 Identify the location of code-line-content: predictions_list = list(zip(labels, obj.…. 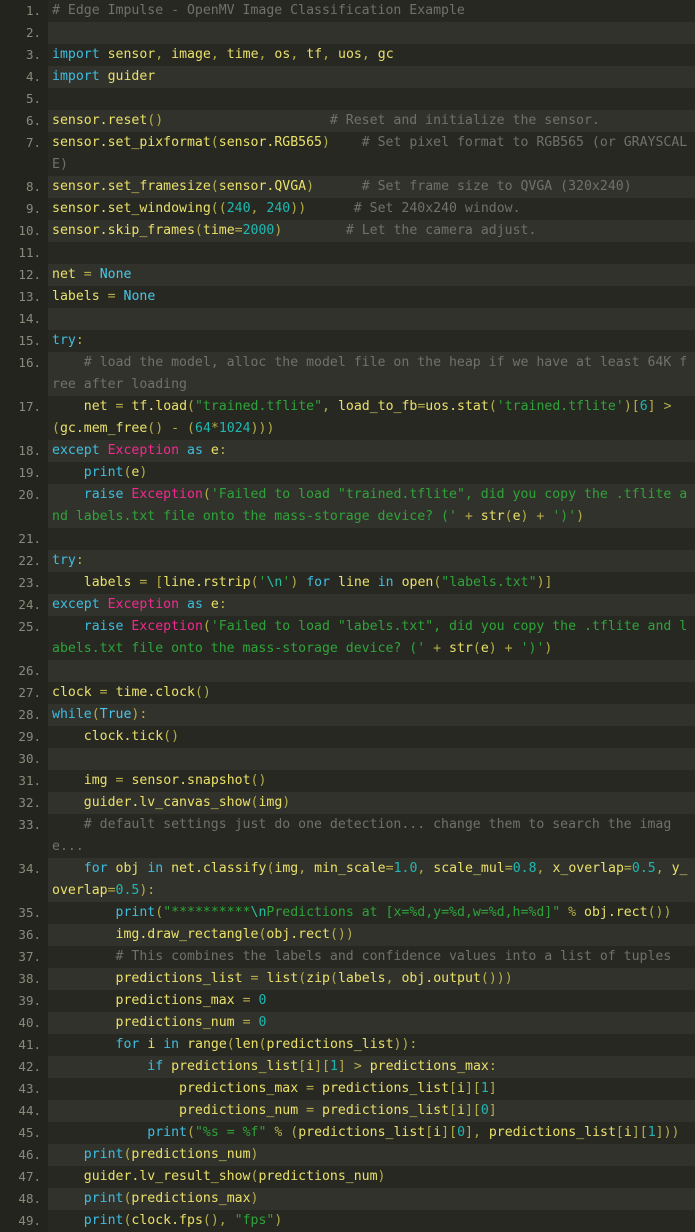
(371, 979).